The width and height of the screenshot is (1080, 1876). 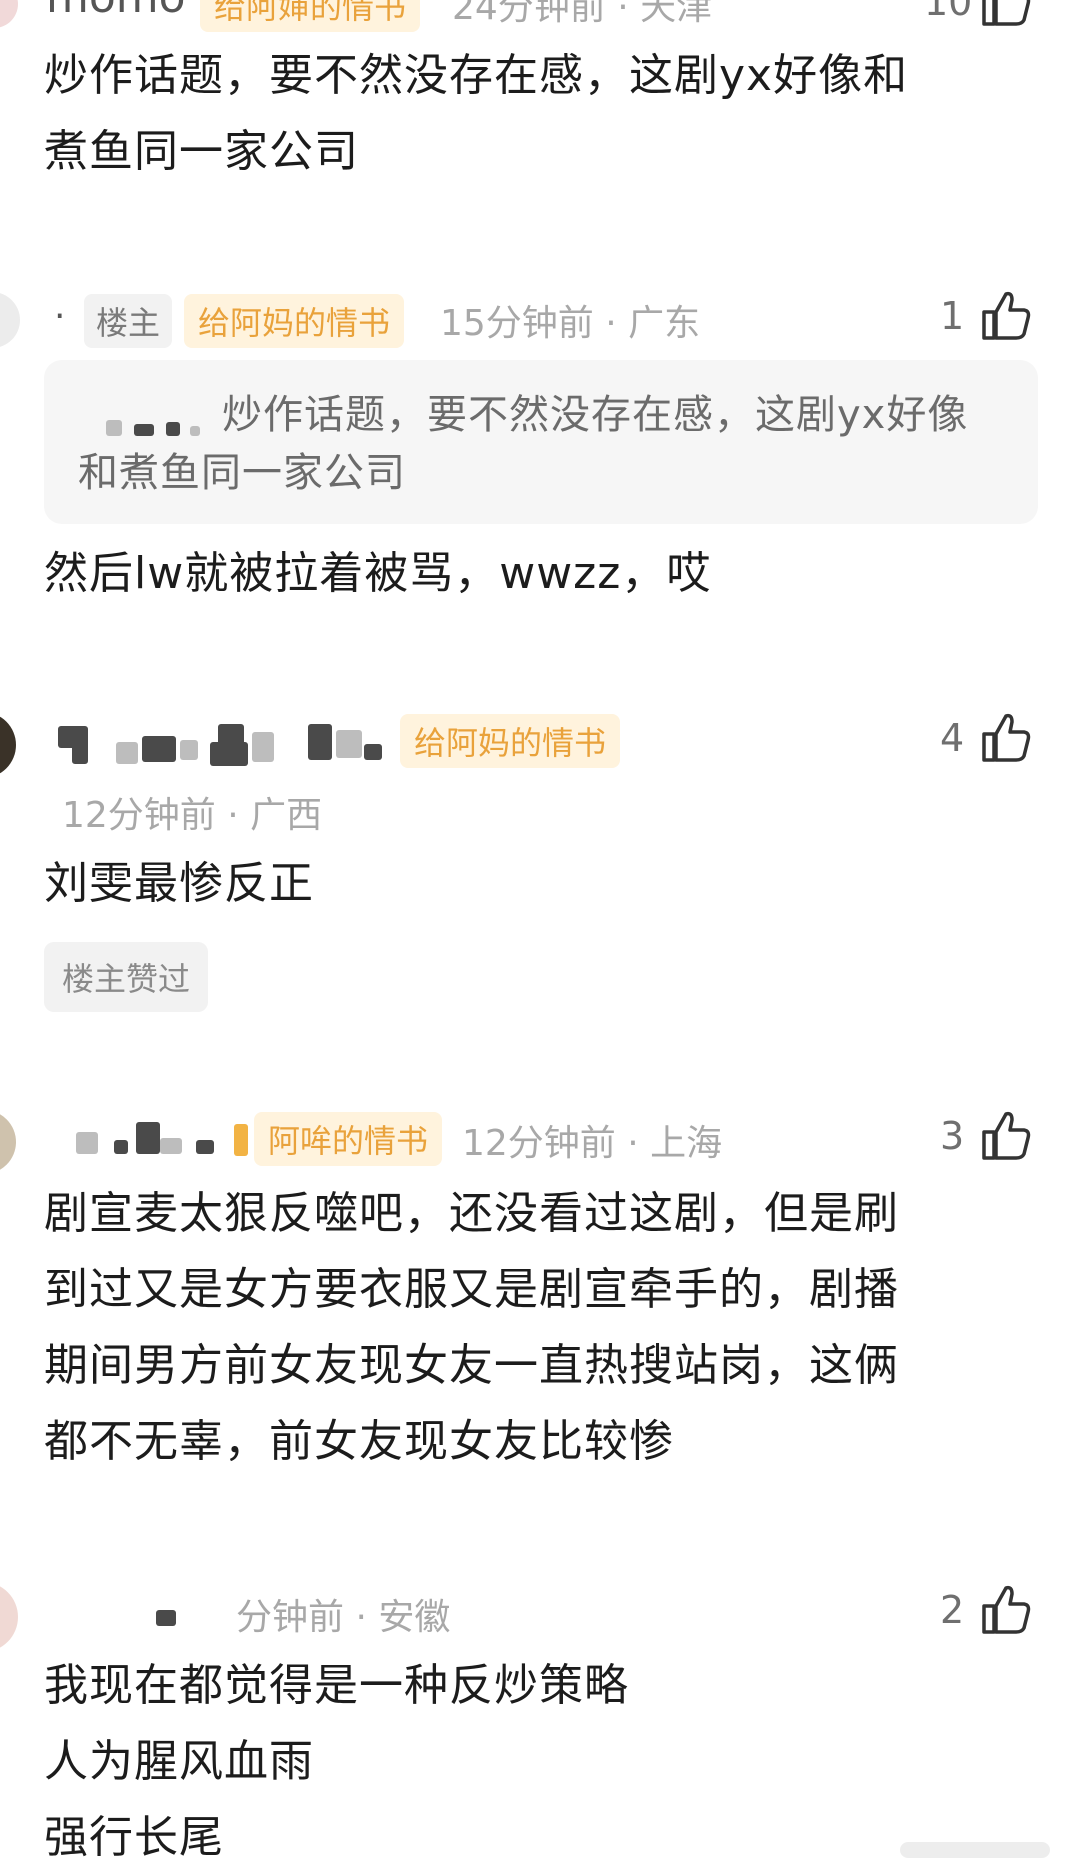 What do you see at coordinates (116, 11) in the screenshot?
I see `username: momo` at bounding box center [116, 11].